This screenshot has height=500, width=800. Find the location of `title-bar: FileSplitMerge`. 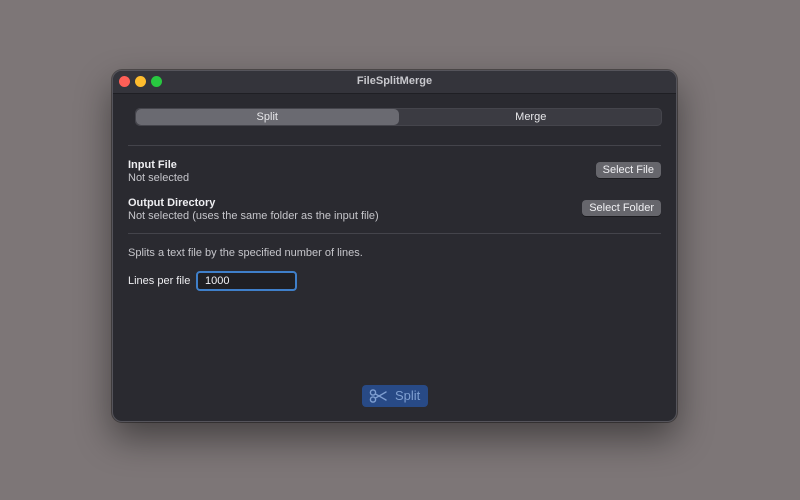

title-bar: FileSplitMerge is located at coordinates (394, 82).